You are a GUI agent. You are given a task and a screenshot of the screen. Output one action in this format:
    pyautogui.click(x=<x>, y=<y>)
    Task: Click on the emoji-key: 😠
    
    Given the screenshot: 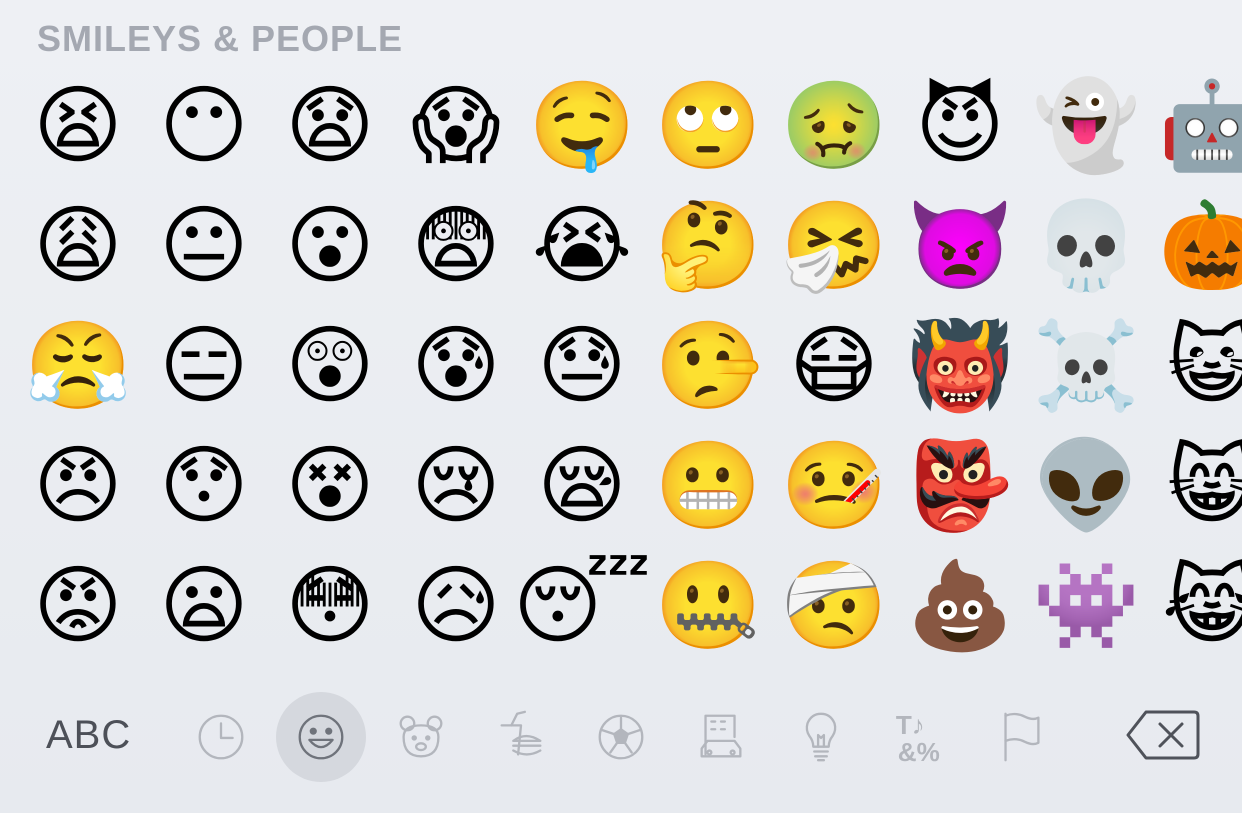 What is the action you would take?
    pyautogui.click(x=78, y=484)
    